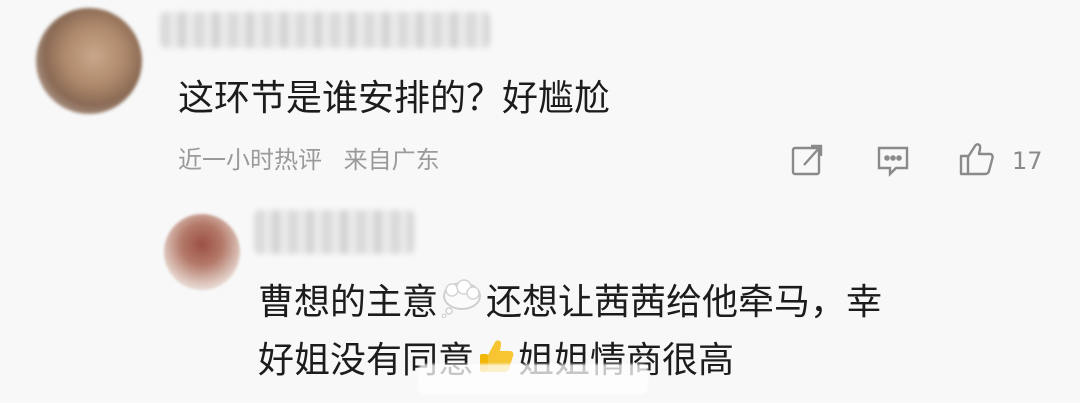 This screenshot has width=1080, height=403. What do you see at coordinates (250, 160) in the screenshot?
I see `comment-time: 近一小时热评` at bounding box center [250, 160].